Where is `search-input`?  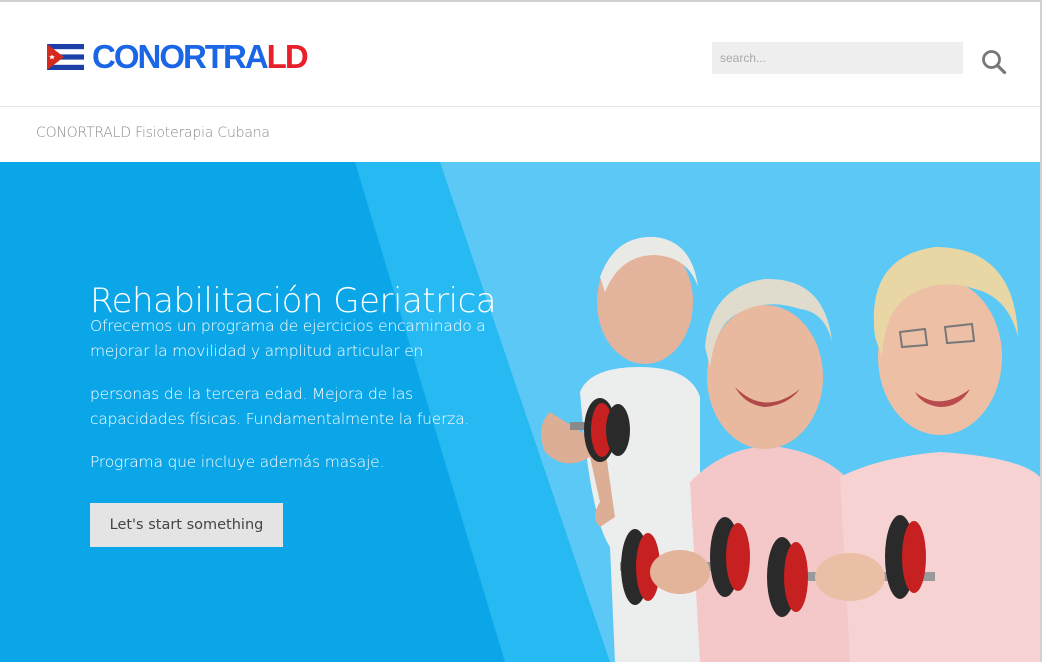 search-input is located at coordinates (837, 58).